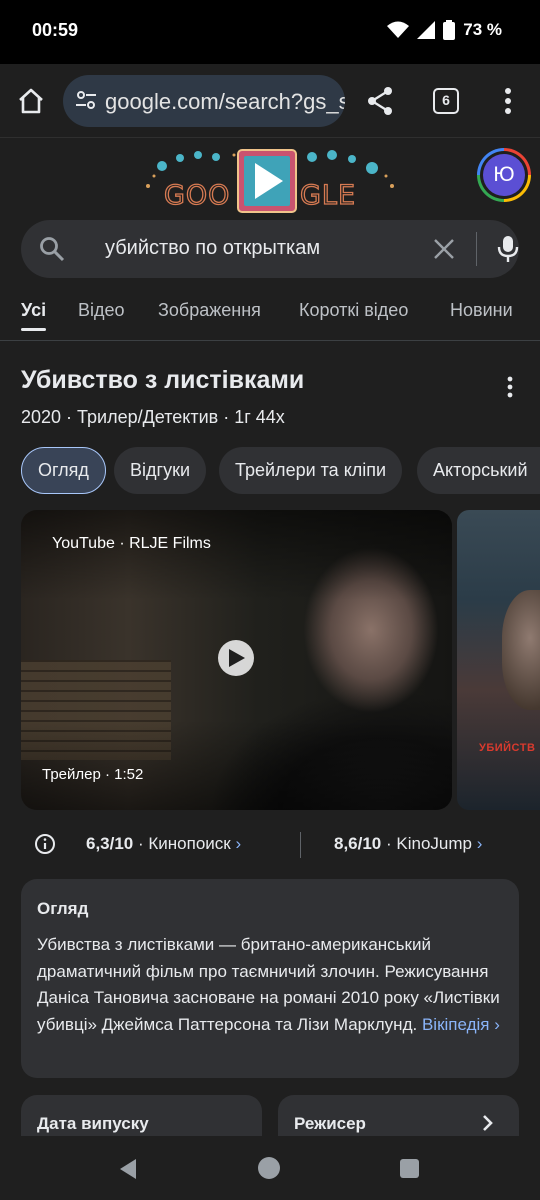  What do you see at coordinates (380, 101) in the screenshot?
I see `share-icon` at bounding box center [380, 101].